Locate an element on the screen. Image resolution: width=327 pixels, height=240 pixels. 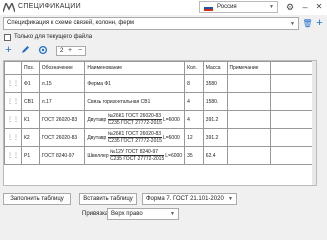
form-select-value: Форма 7. ГОСТ 21.101-2020 is located at coordinates (185, 199).